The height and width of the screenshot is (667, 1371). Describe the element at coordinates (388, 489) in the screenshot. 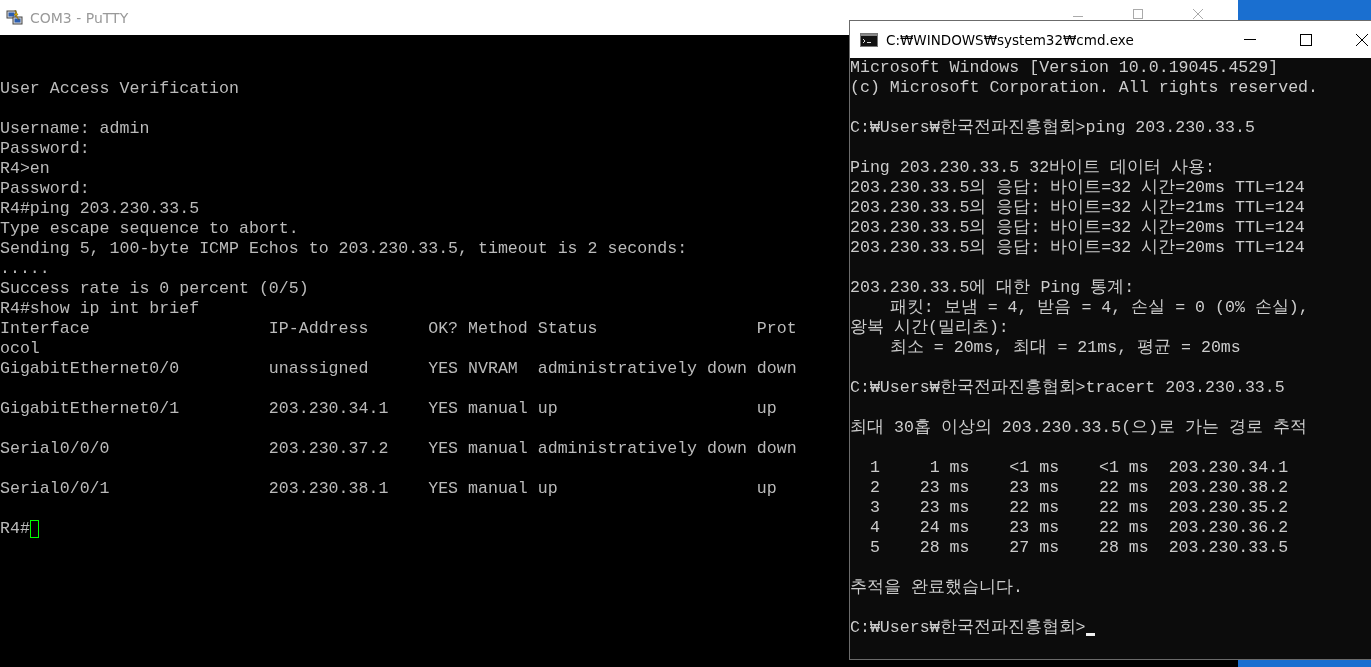

I see `terminal-line: Serial0/0/1 203.230.38.1 YES manual up up` at that location.